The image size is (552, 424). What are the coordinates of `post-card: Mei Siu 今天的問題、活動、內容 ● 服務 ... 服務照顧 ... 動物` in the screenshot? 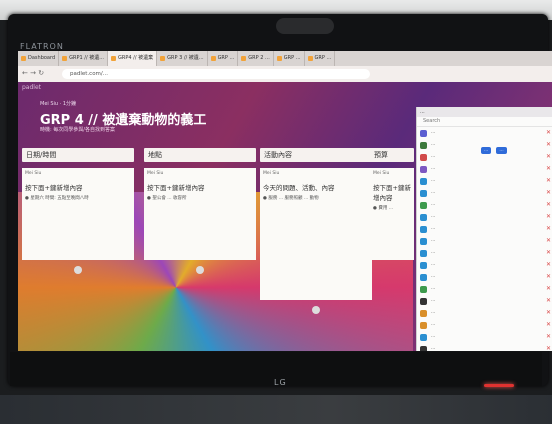 It's located at (316, 234).